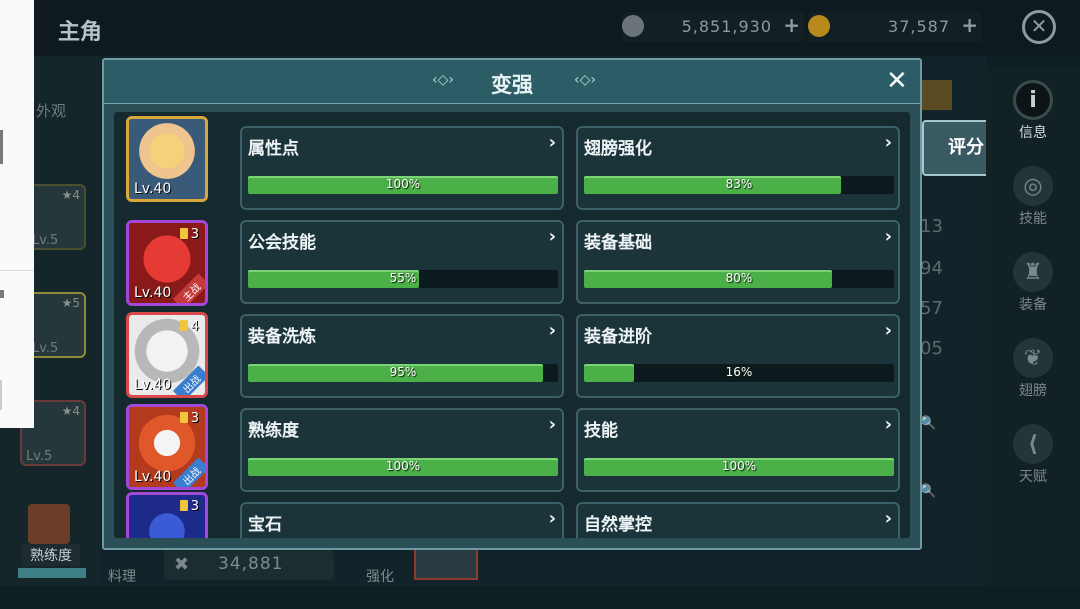 This screenshot has width=1080, height=609. What do you see at coordinates (618, 149) in the screenshot?
I see `stat-label: 翅膀强化` at bounding box center [618, 149].